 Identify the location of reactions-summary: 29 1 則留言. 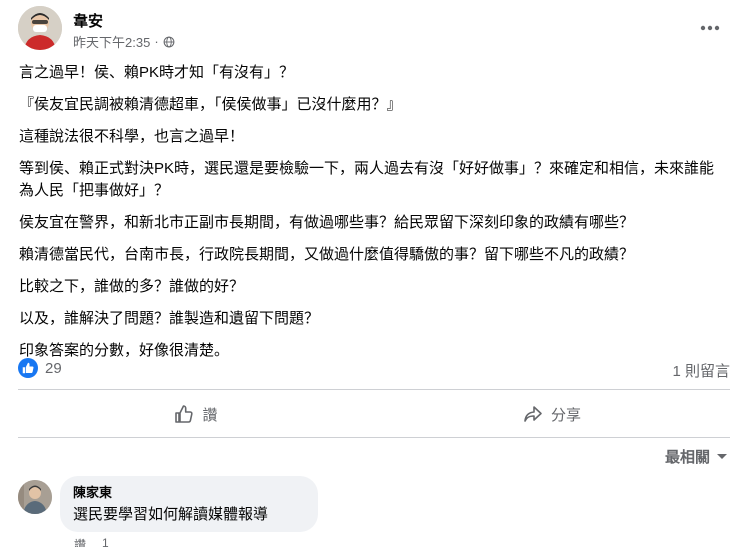
(374, 369).